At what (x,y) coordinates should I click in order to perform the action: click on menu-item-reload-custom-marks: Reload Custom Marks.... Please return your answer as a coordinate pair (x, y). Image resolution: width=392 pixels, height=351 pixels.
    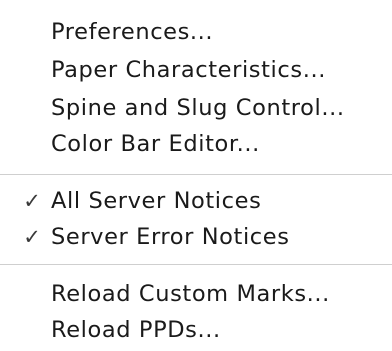
    Looking at the image, I should click on (196, 294).